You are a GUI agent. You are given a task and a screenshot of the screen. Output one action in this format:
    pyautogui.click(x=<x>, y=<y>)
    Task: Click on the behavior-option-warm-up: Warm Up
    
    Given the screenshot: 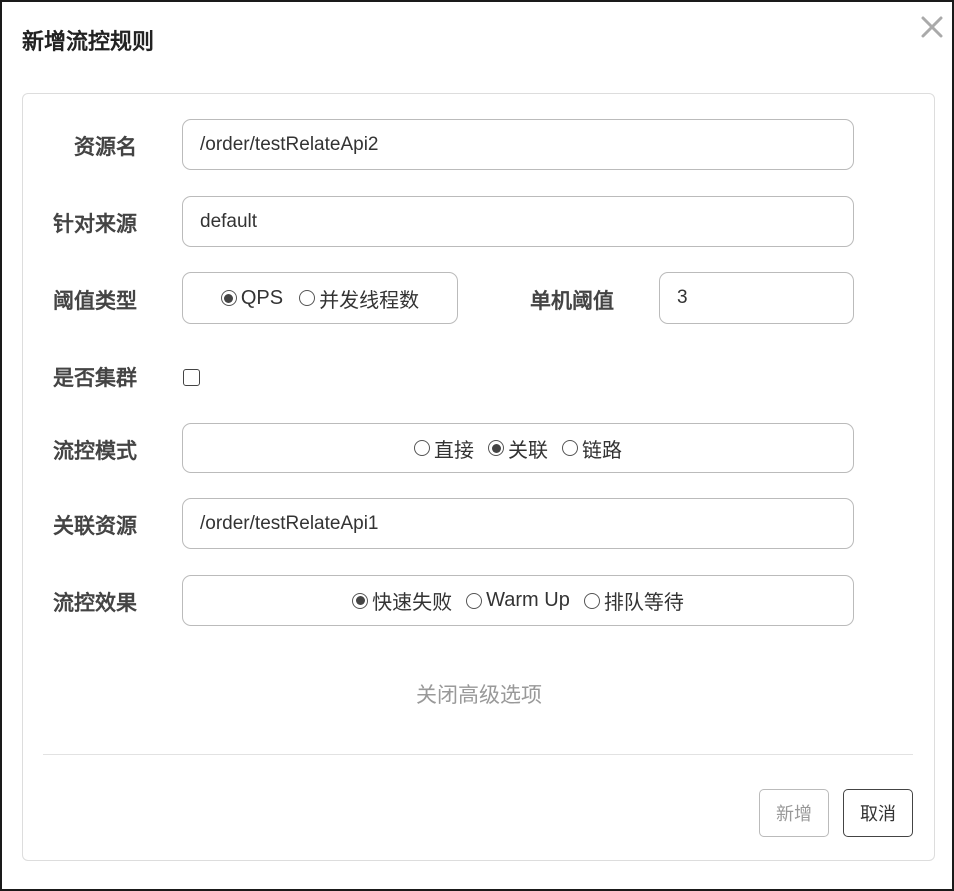 What is the action you would take?
    pyautogui.click(x=518, y=600)
    